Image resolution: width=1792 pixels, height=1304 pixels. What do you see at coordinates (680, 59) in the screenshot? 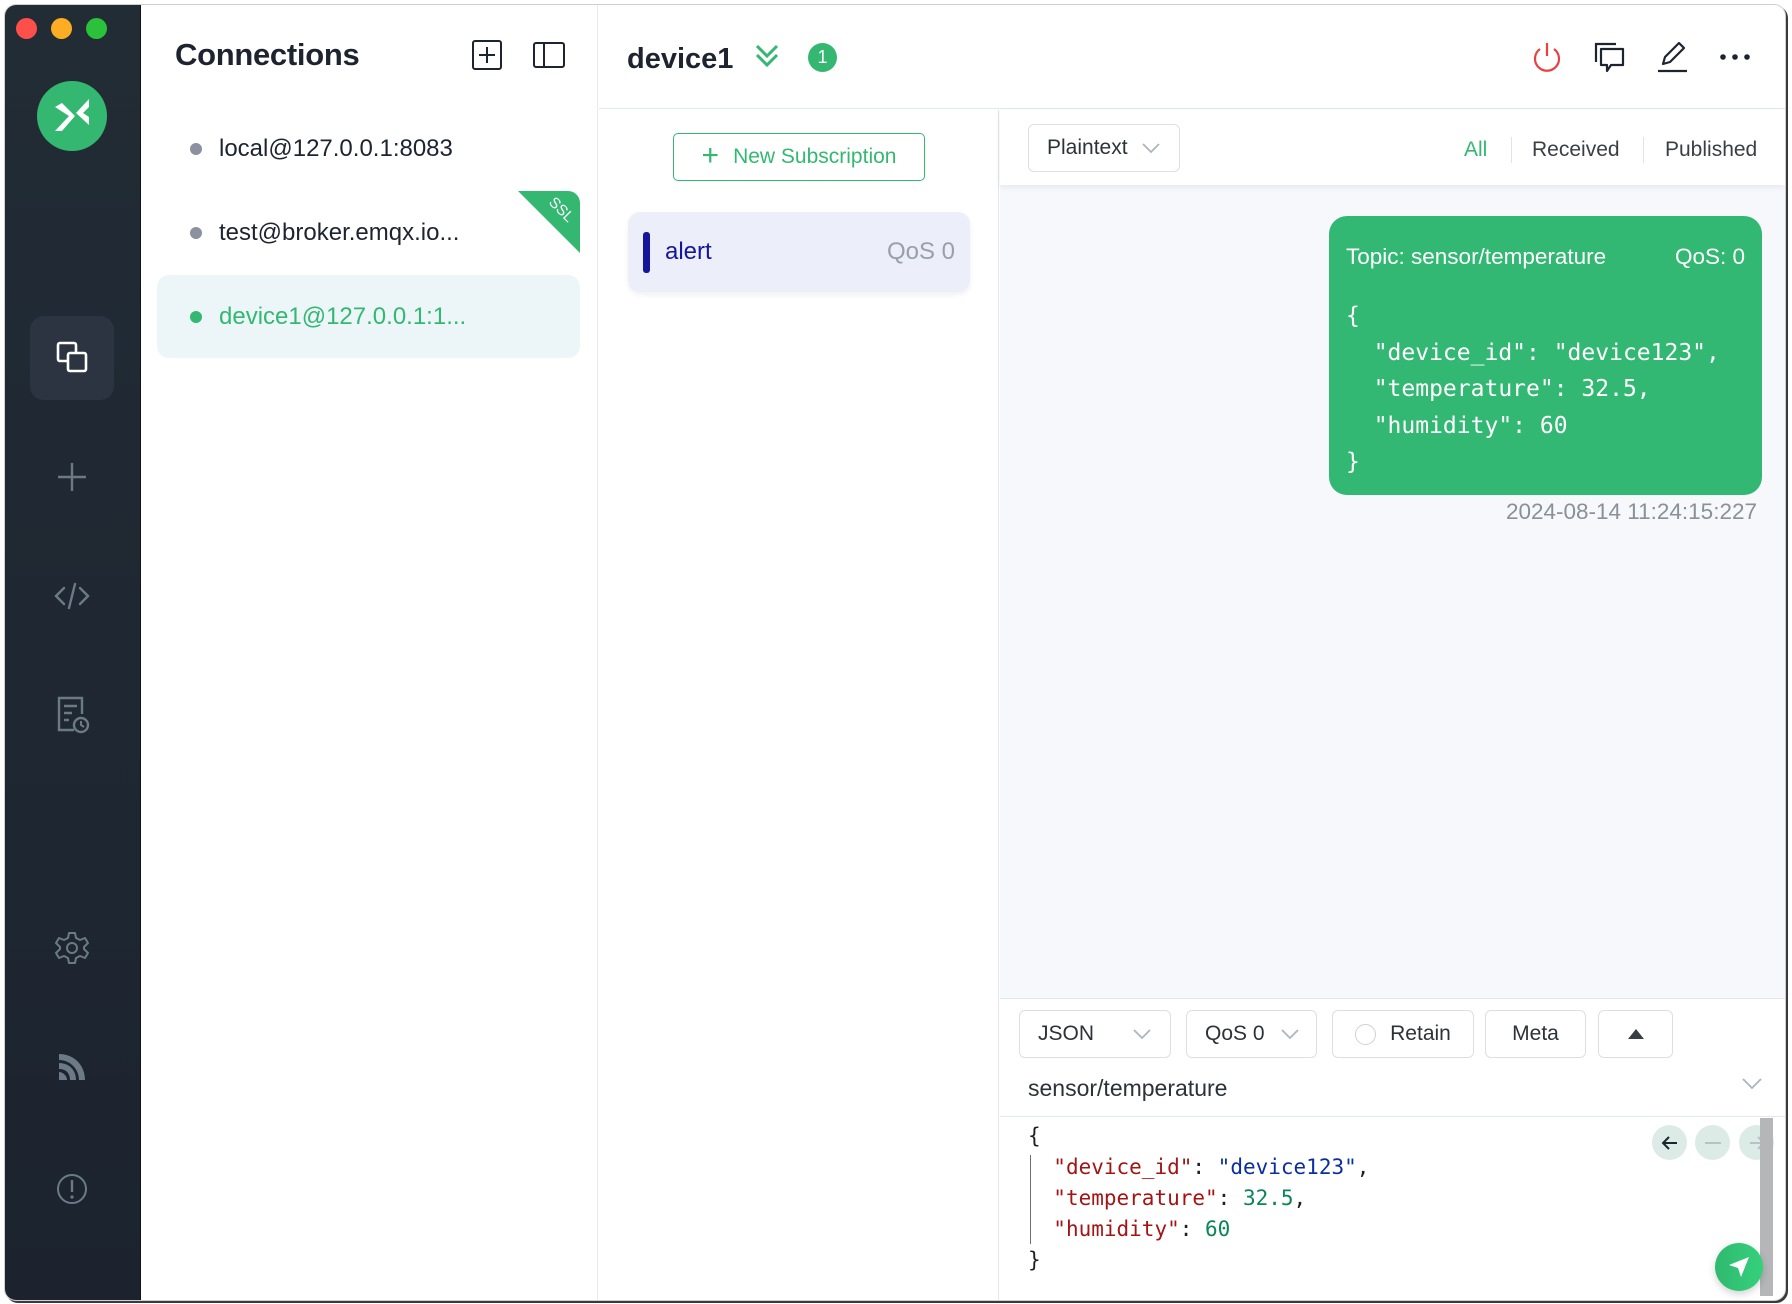
I see `connection-name: device1` at bounding box center [680, 59].